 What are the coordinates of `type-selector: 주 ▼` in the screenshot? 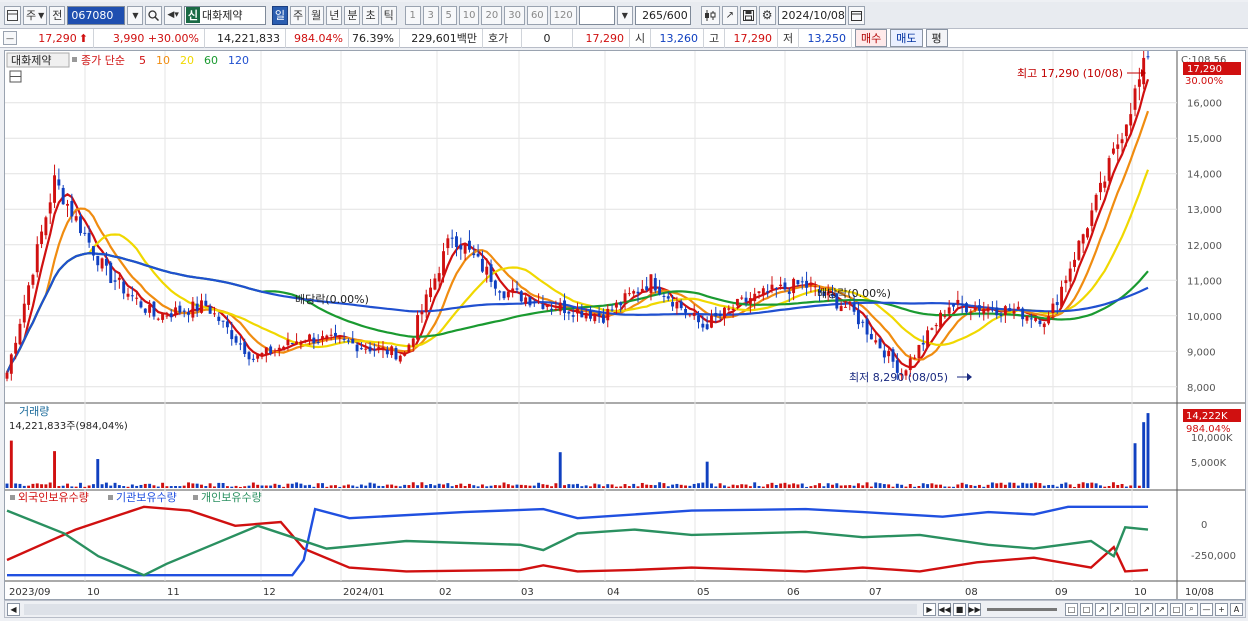 It's located at (35, 15).